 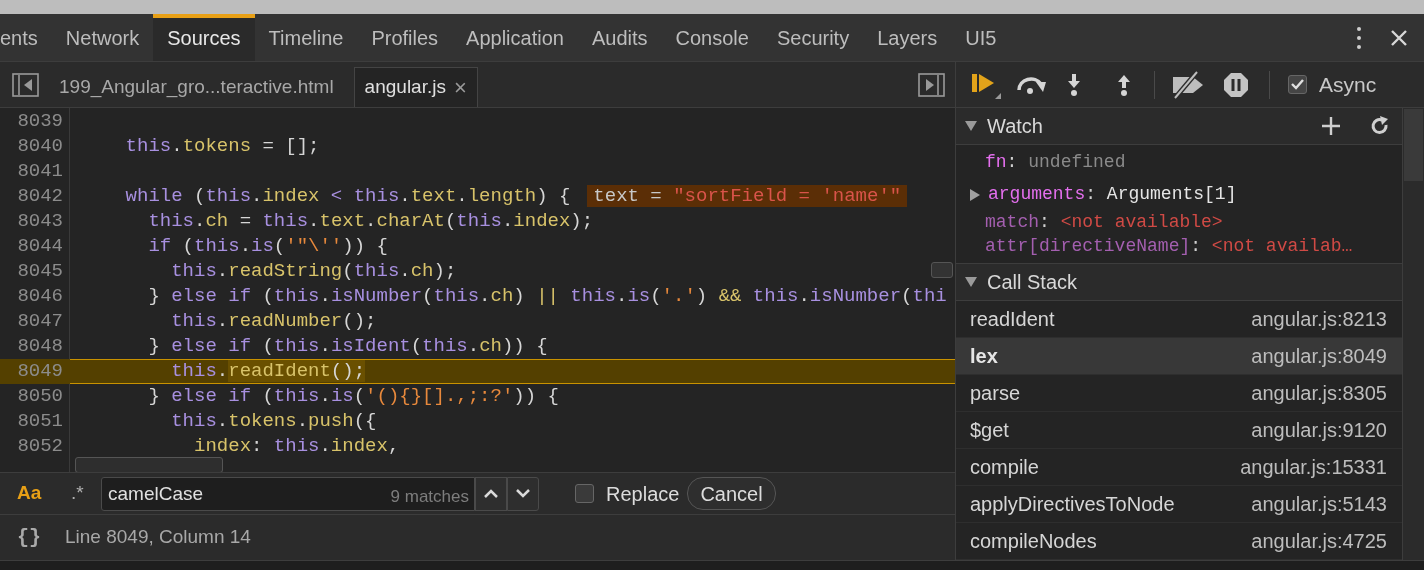 What do you see at coordinates (995, 393) in the screenshot?
I see `function-name: parse` at bounding box center [995, 393].